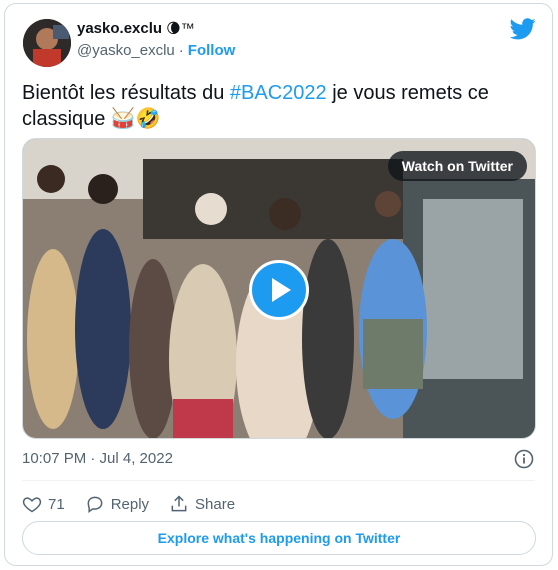  Describe the element at coordinates (279, 538) in the screenshot. I see `explore-button: Explore what's happening on Twitter` at that location.